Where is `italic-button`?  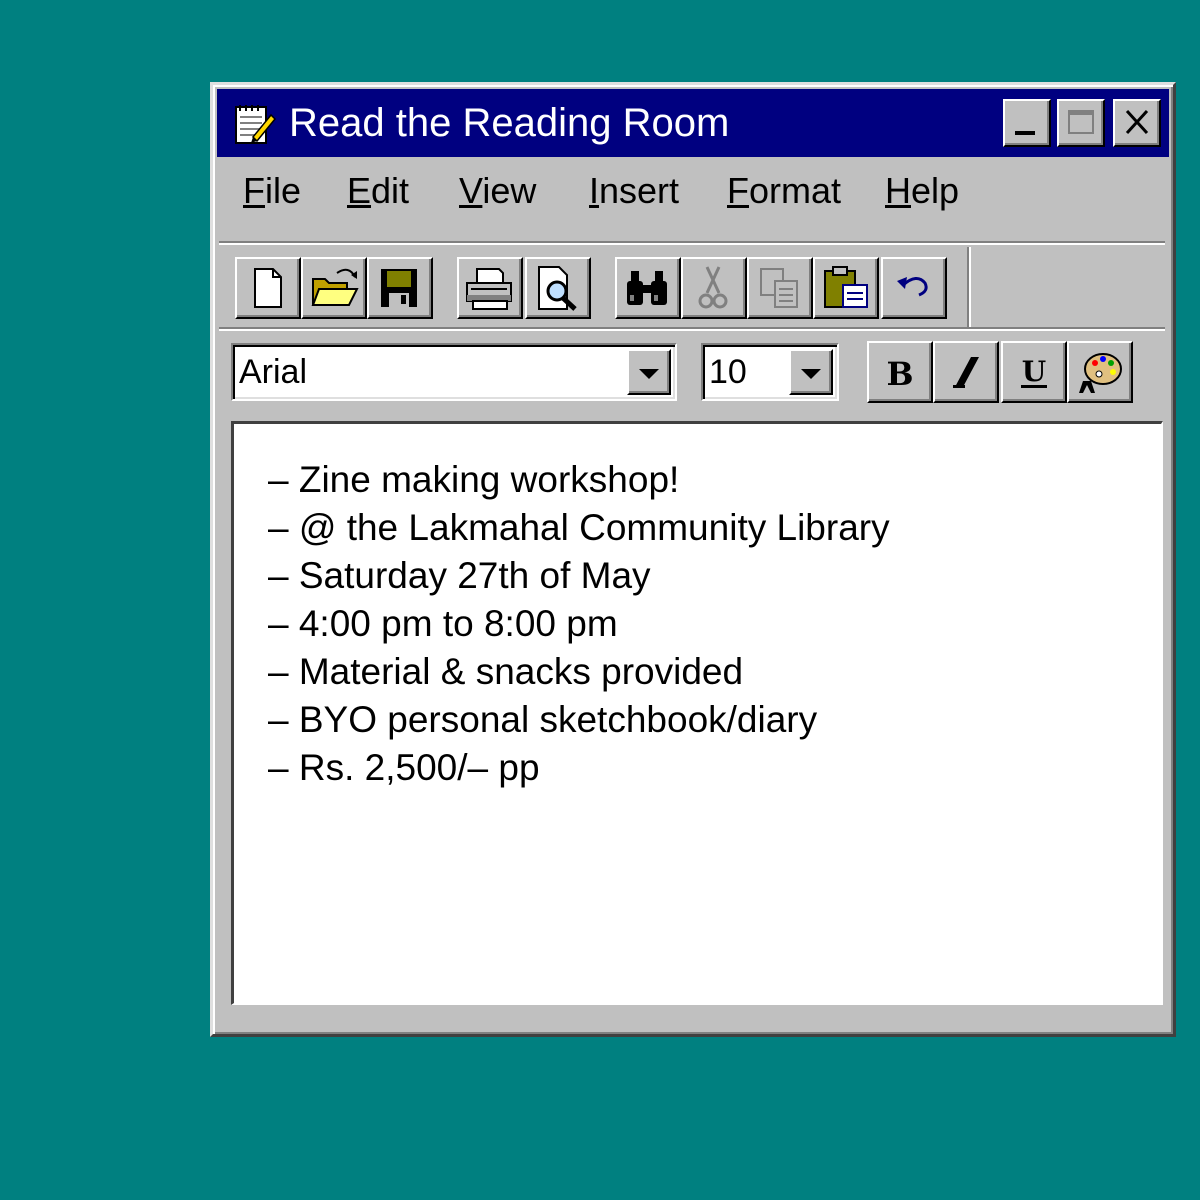 italic-button is located at coordinates (966, 372).